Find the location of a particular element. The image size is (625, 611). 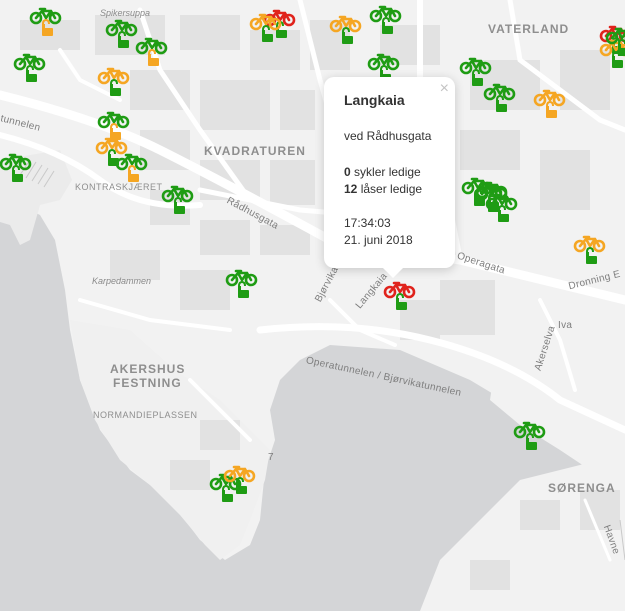

label-akershus: AKERSHUS is located at coordinates (148, 369).